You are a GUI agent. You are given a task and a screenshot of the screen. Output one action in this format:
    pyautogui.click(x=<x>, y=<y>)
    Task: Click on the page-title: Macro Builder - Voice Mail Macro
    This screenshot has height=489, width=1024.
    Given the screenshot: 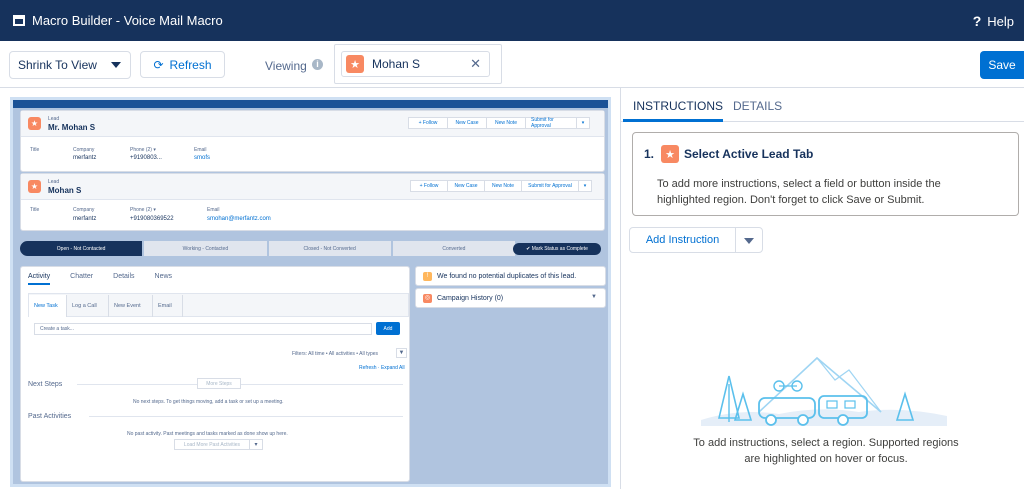 What is the action you would take?
    pyautogui.click(x=127, y=20)
    